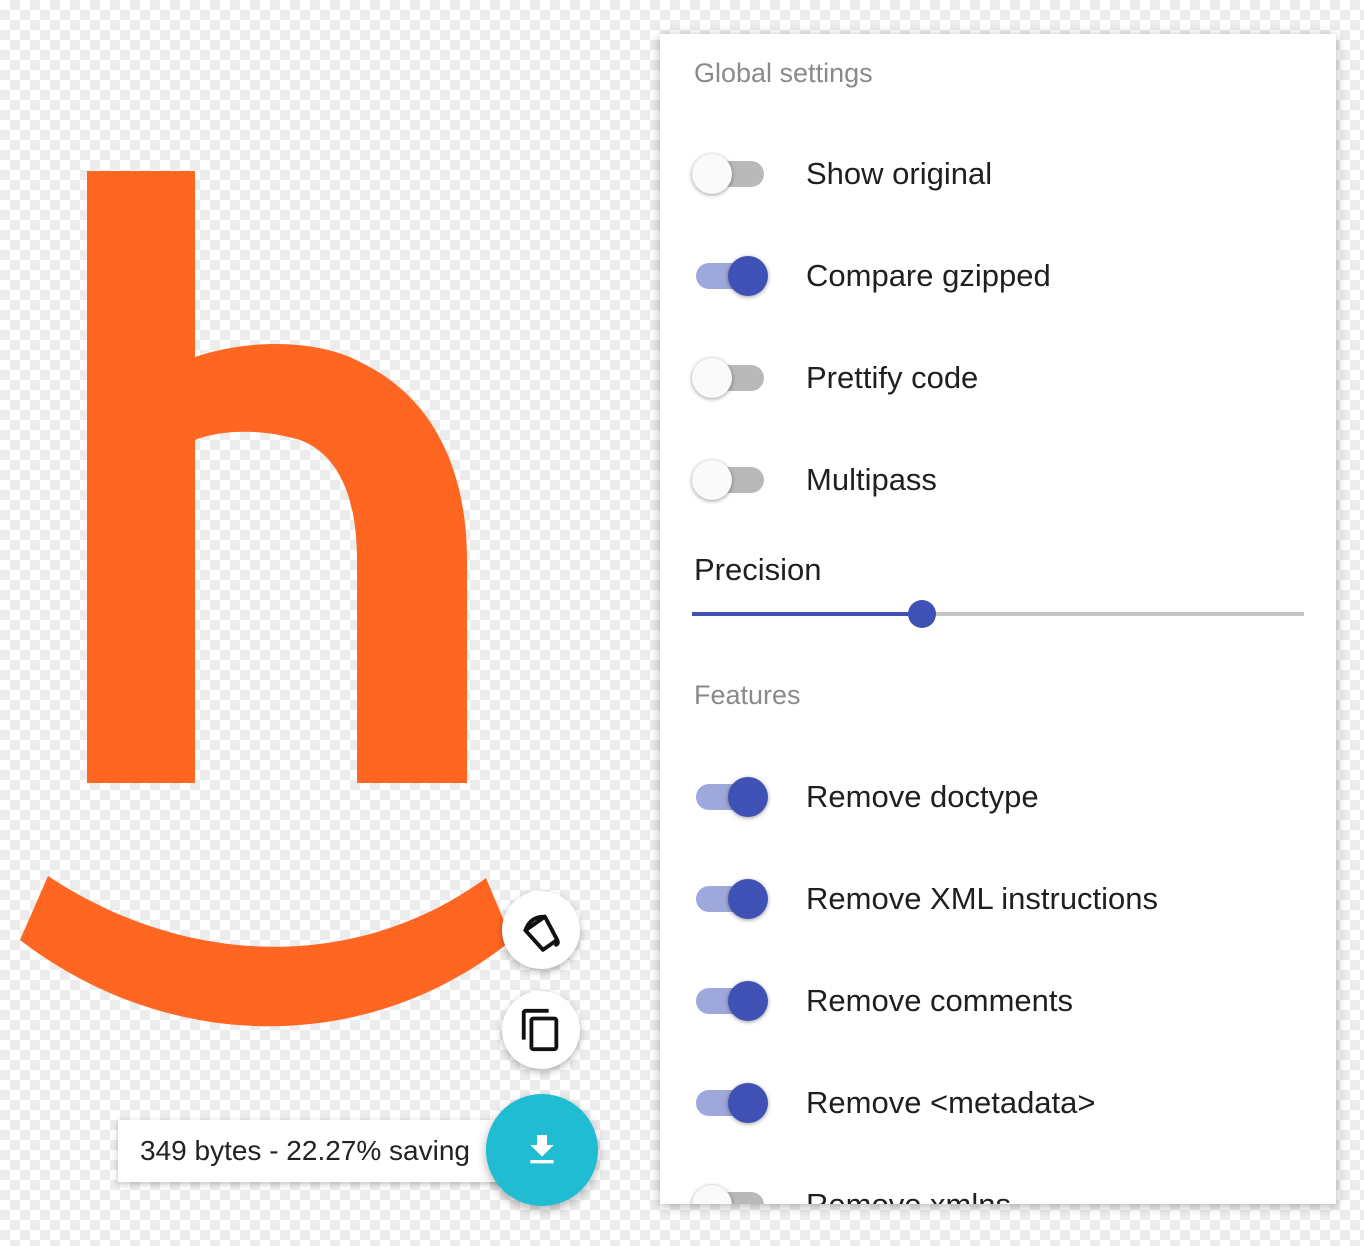 This screenshot has width=1364, height=1246. Describe the element at coordinates (783, 73) in the screenshot. I see `global-settings-title: Global settings` at that location.